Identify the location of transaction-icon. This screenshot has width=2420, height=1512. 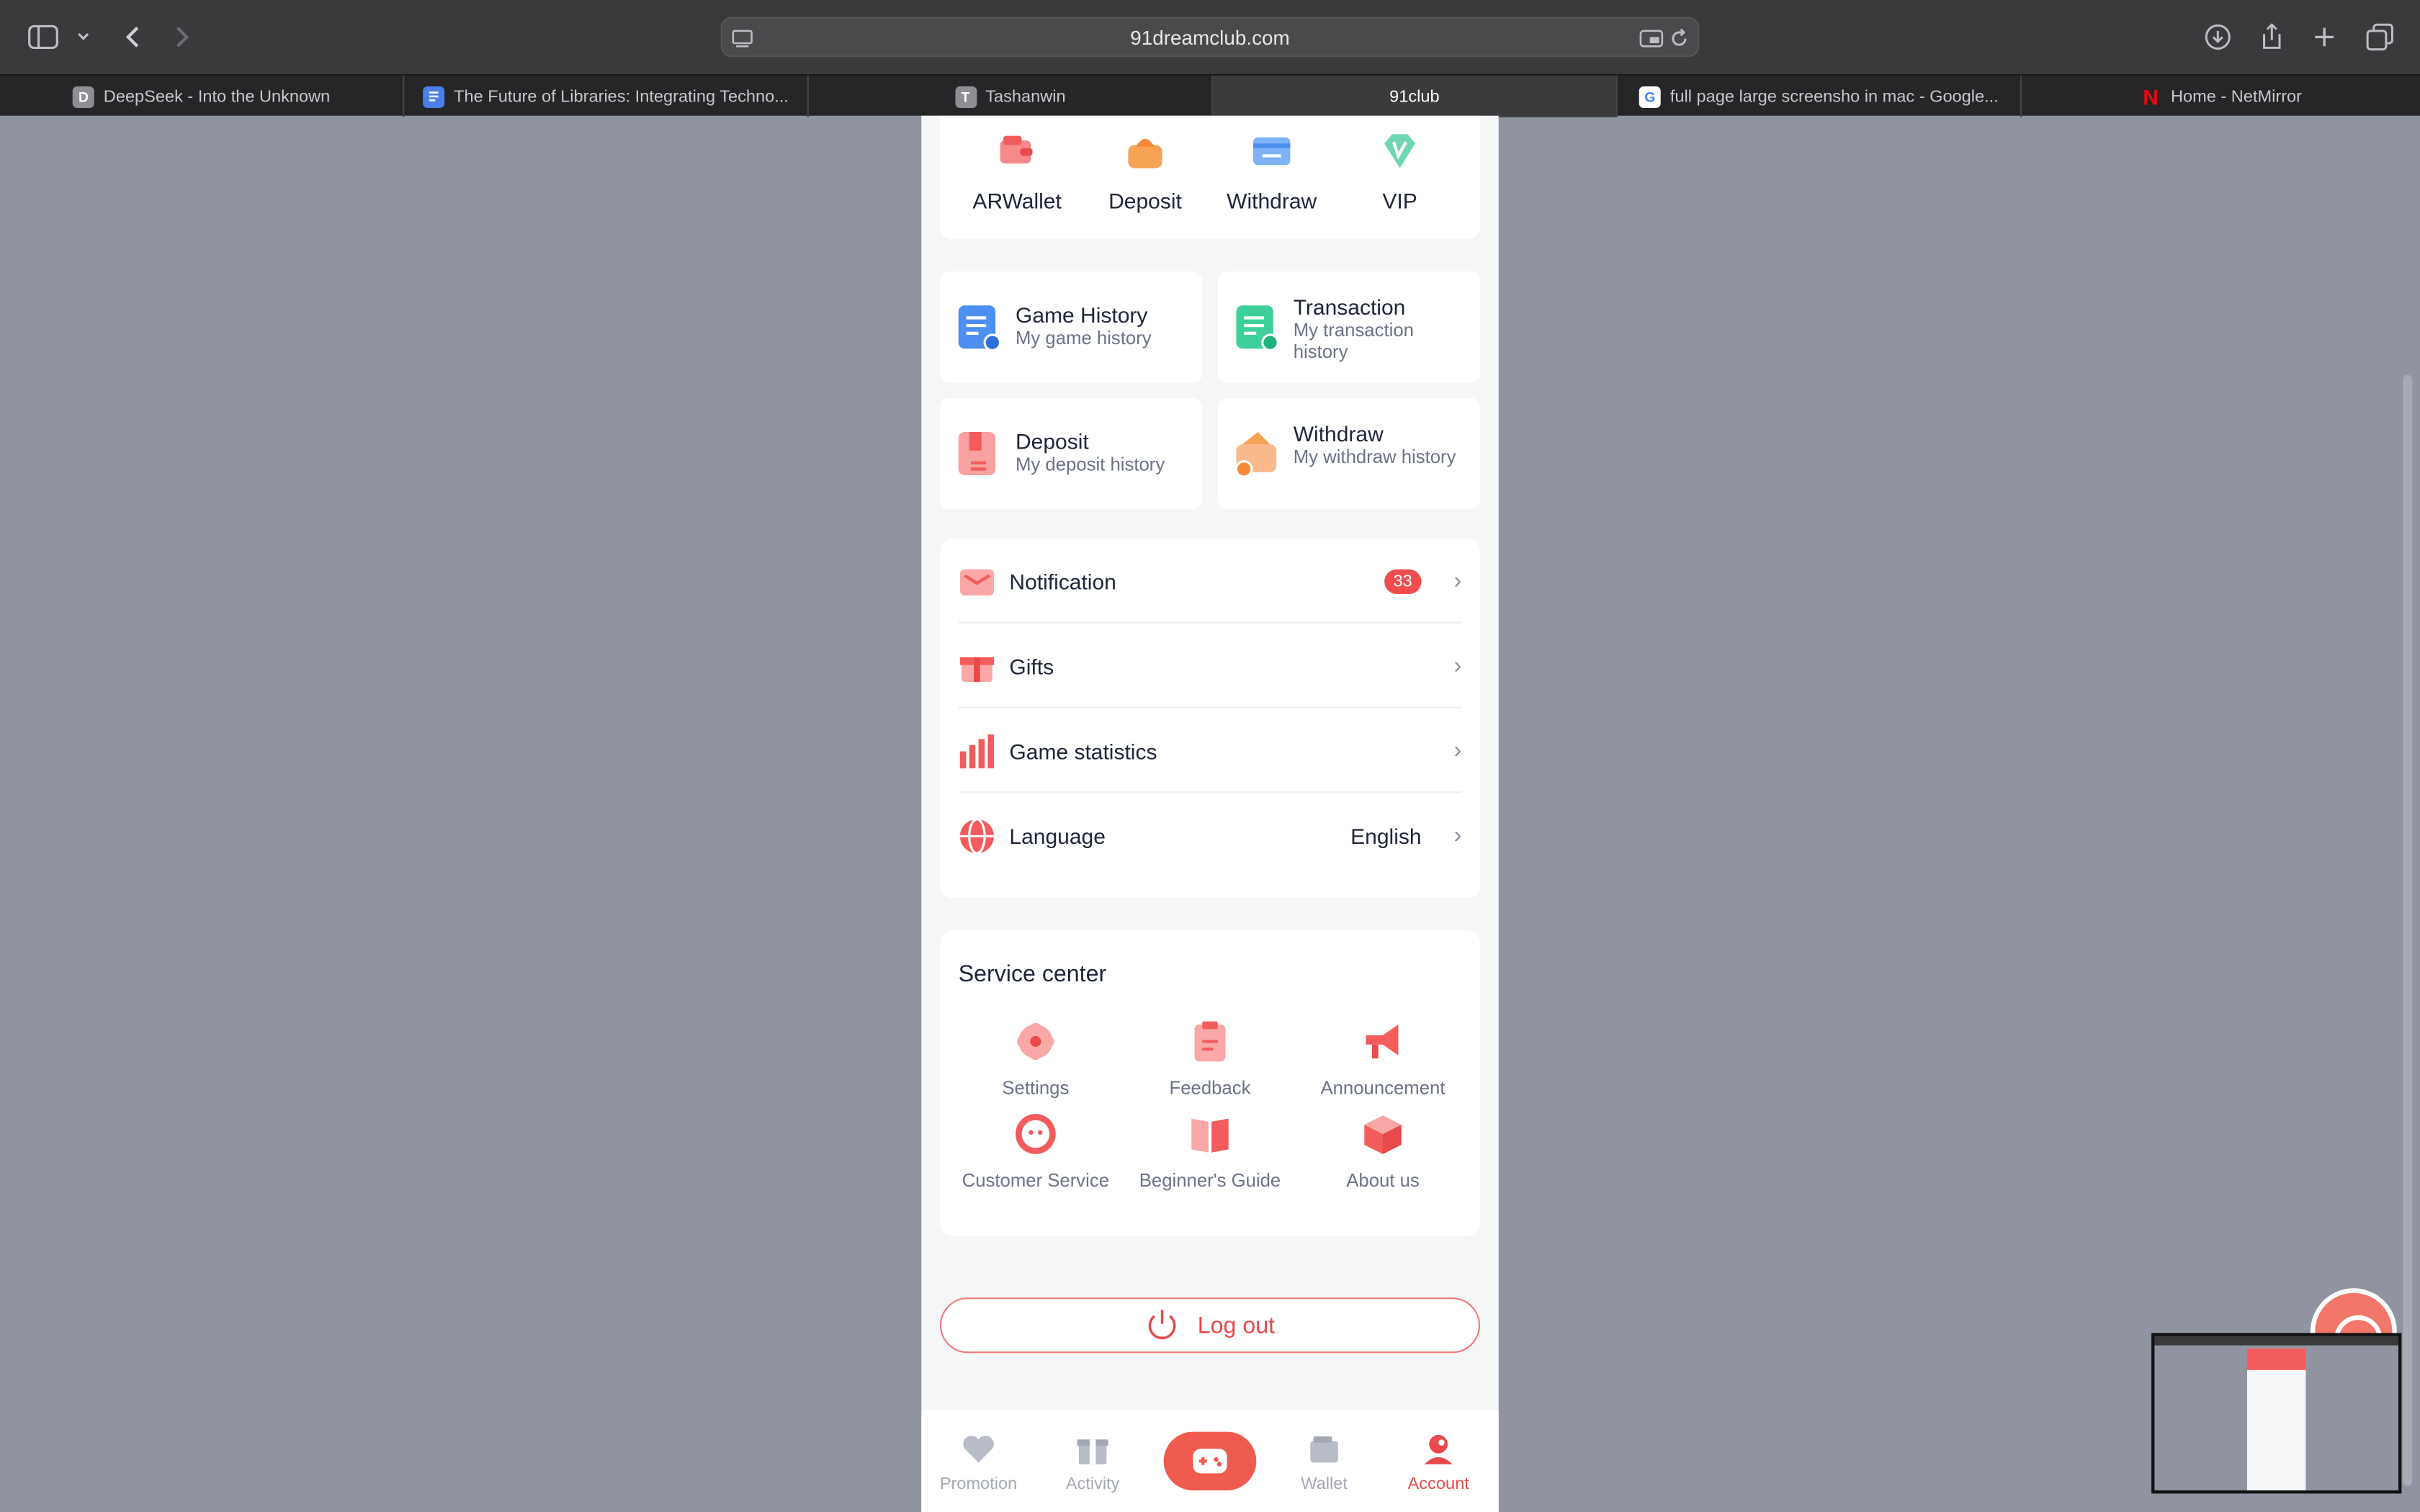
(1257, 328).